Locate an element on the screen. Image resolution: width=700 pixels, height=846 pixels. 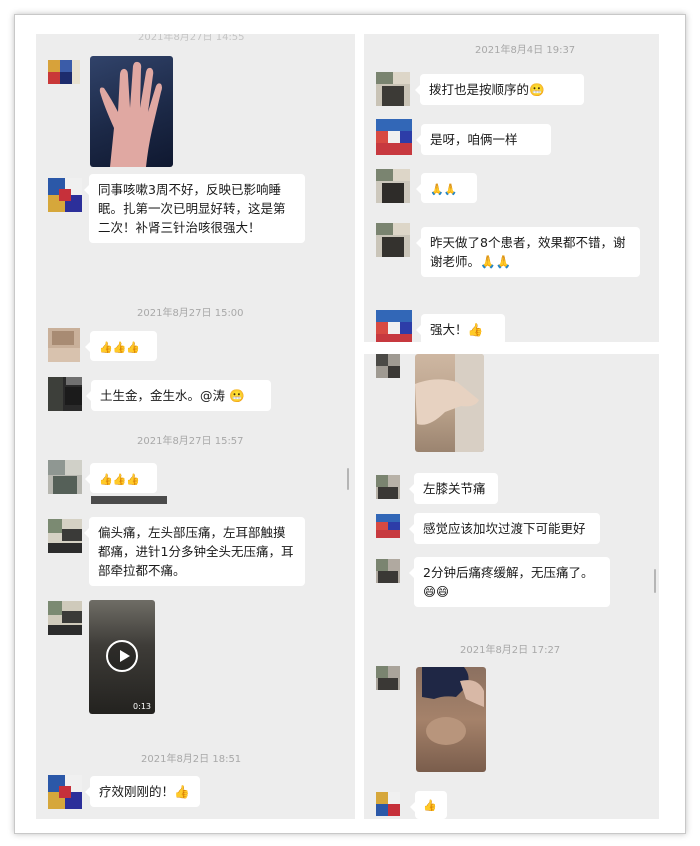
message-bubble: 🙏🙏 is located at coordinates (446, 188).